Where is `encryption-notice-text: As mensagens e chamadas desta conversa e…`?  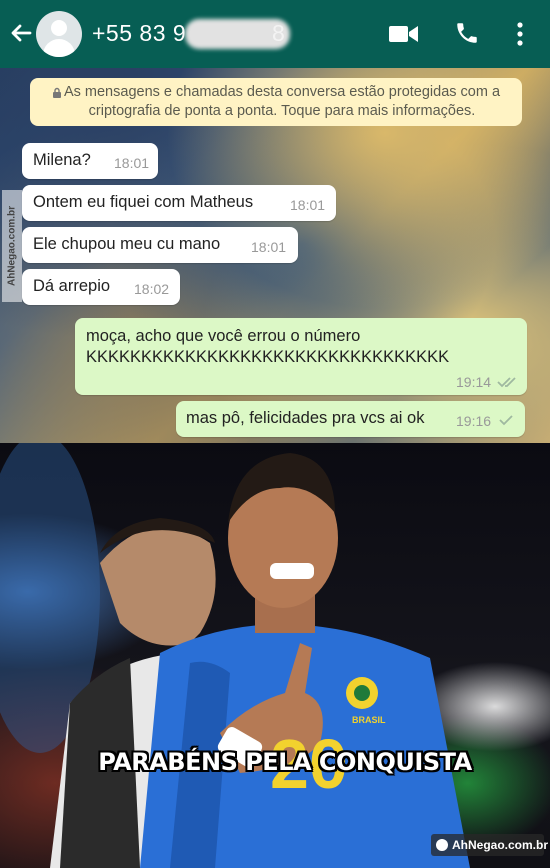
encryption-notice-text: As mensagens e chamadas desta conversa e… is located at coordinates (282, 101).